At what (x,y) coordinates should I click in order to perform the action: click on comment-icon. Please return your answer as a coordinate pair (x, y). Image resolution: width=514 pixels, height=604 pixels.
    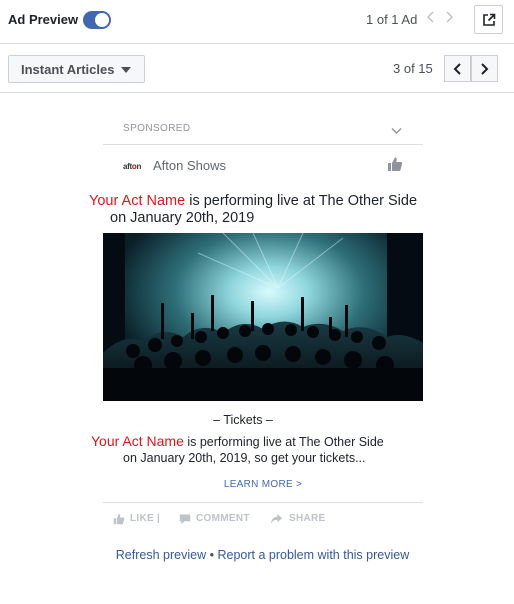
    Looking at the image, I should click on (185, 519).